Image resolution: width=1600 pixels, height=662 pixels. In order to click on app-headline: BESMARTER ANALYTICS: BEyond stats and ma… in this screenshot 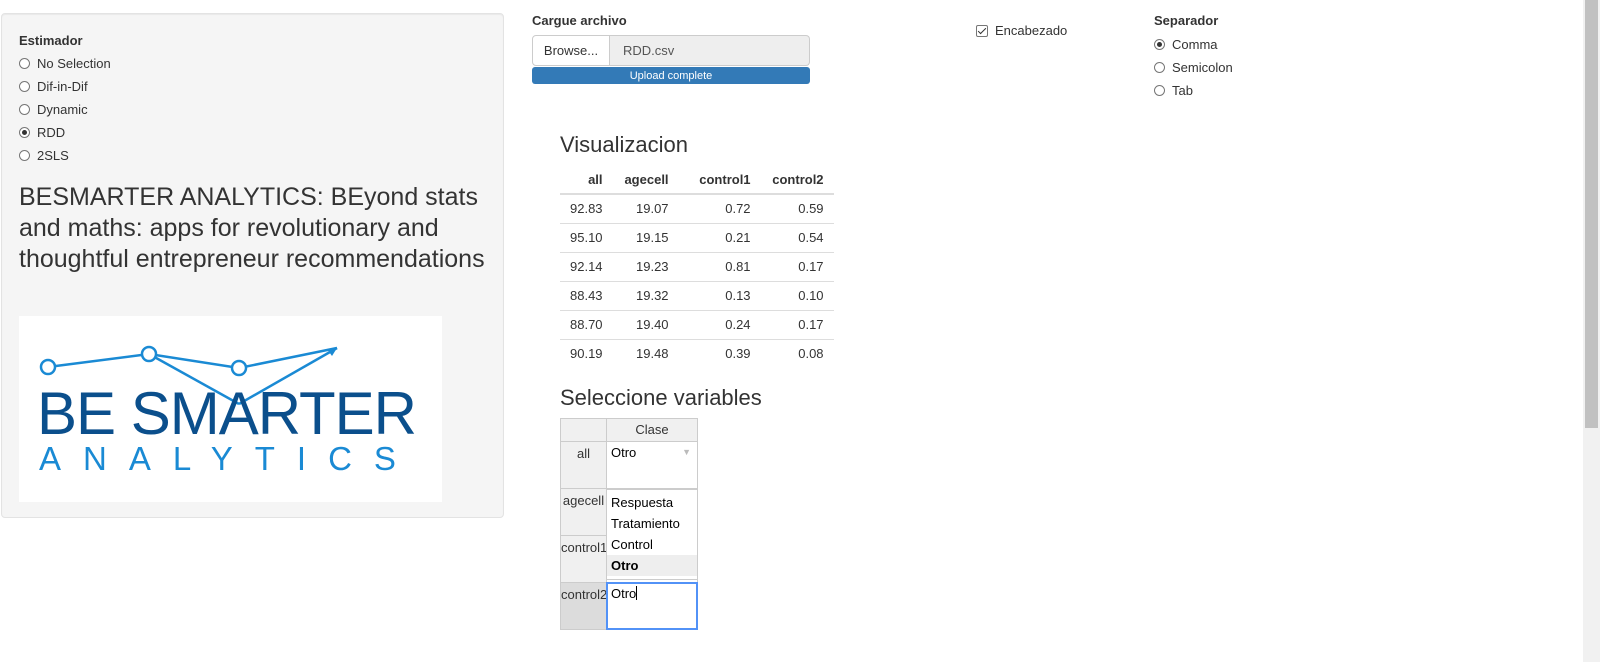, I will do `click(252, 228)`.